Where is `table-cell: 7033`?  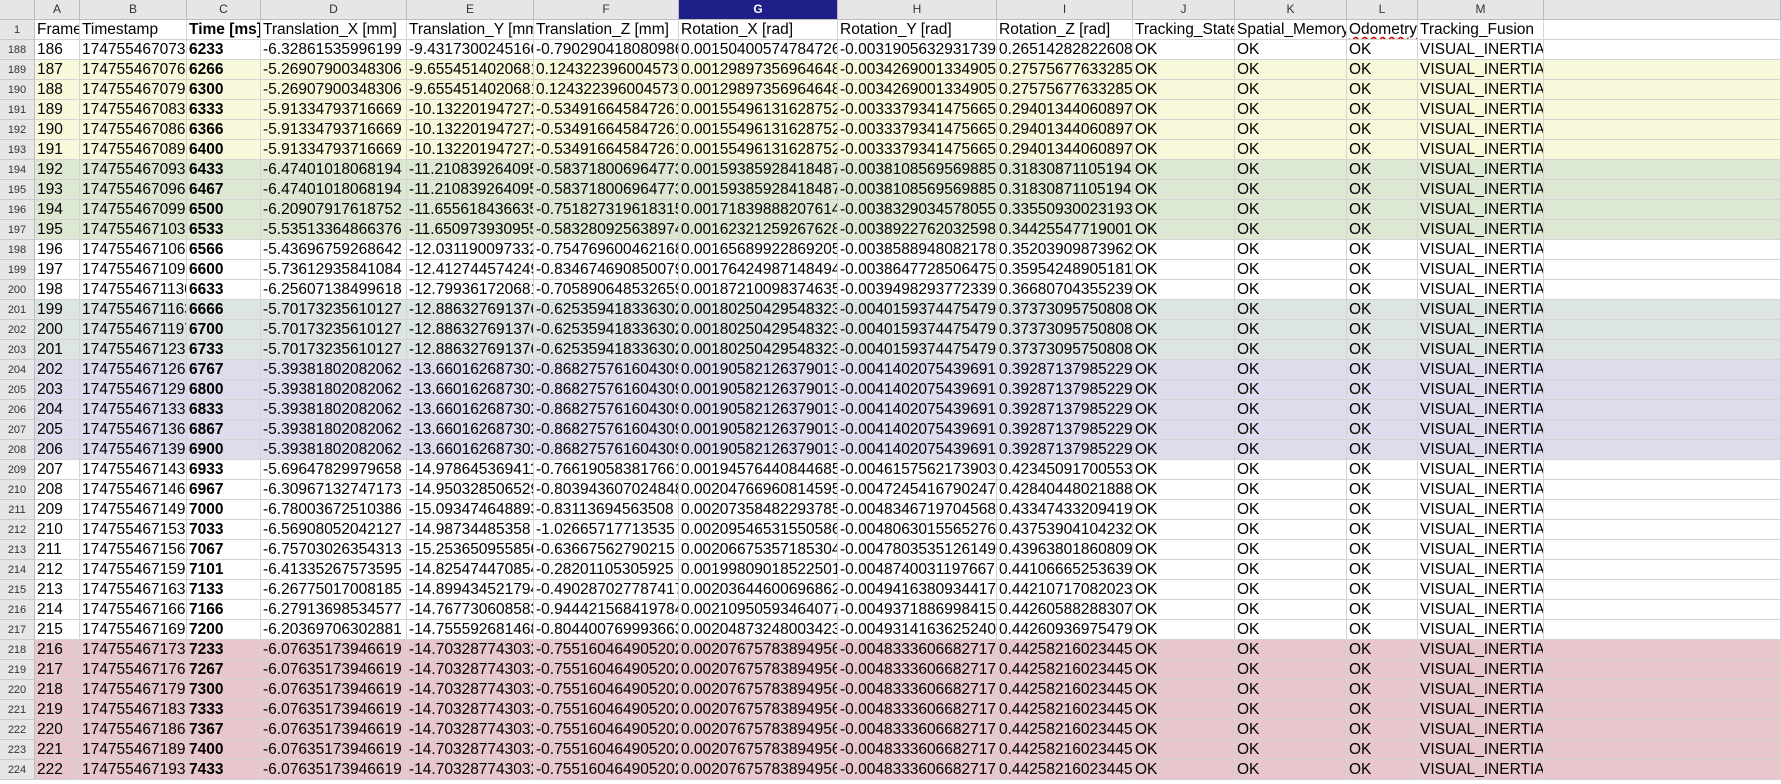
table-cell: 7033 is located at coordinates (224, 530).